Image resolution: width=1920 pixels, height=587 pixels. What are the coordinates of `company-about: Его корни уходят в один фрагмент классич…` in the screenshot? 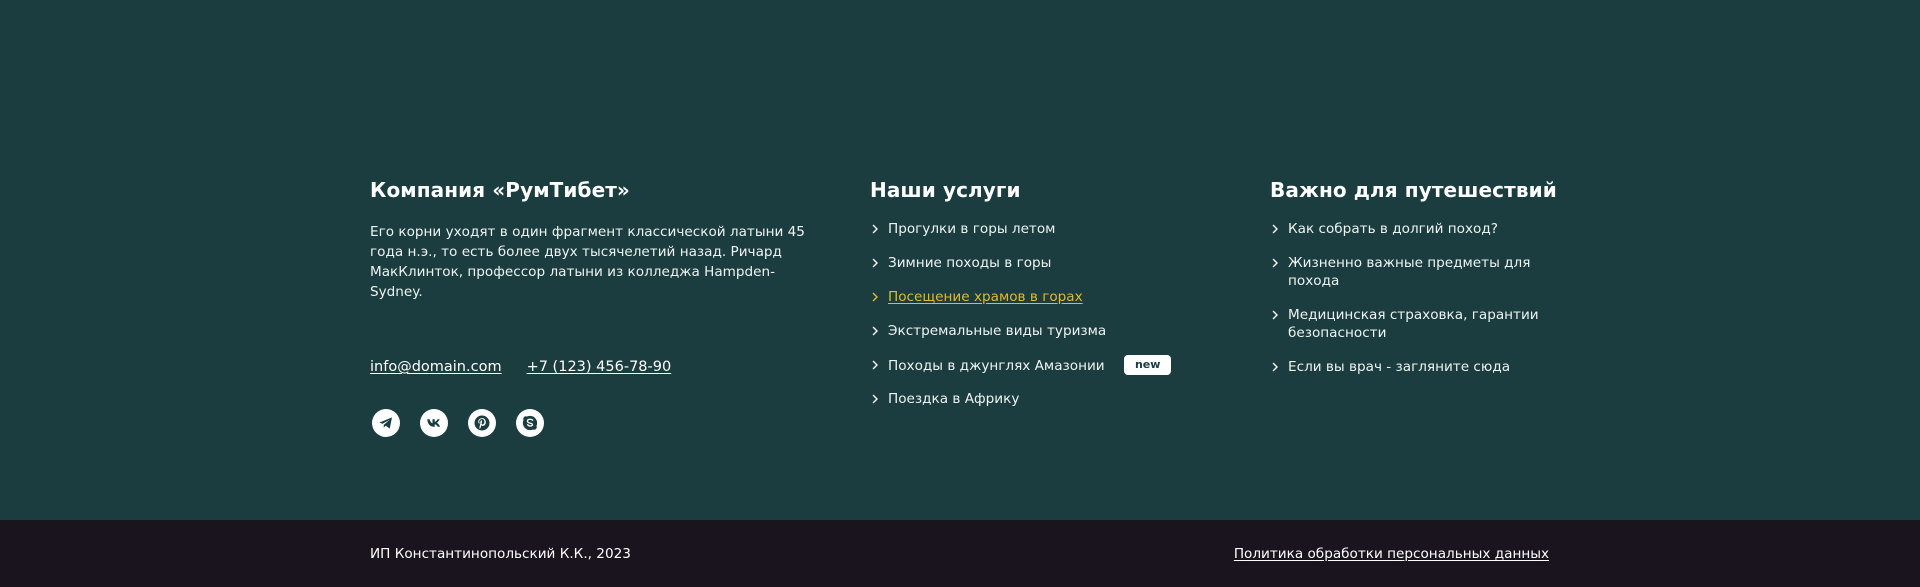 It's located at (587, 262).